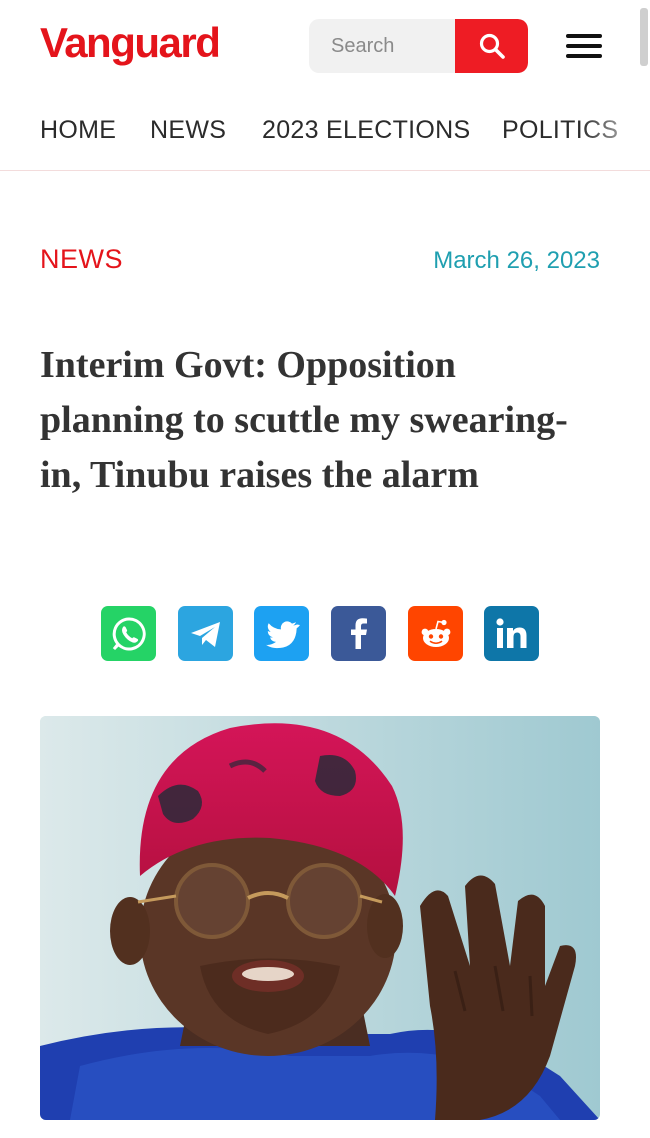 The image size is (650, 1138). I want to click on share-telegram-button, so click(205, 633).